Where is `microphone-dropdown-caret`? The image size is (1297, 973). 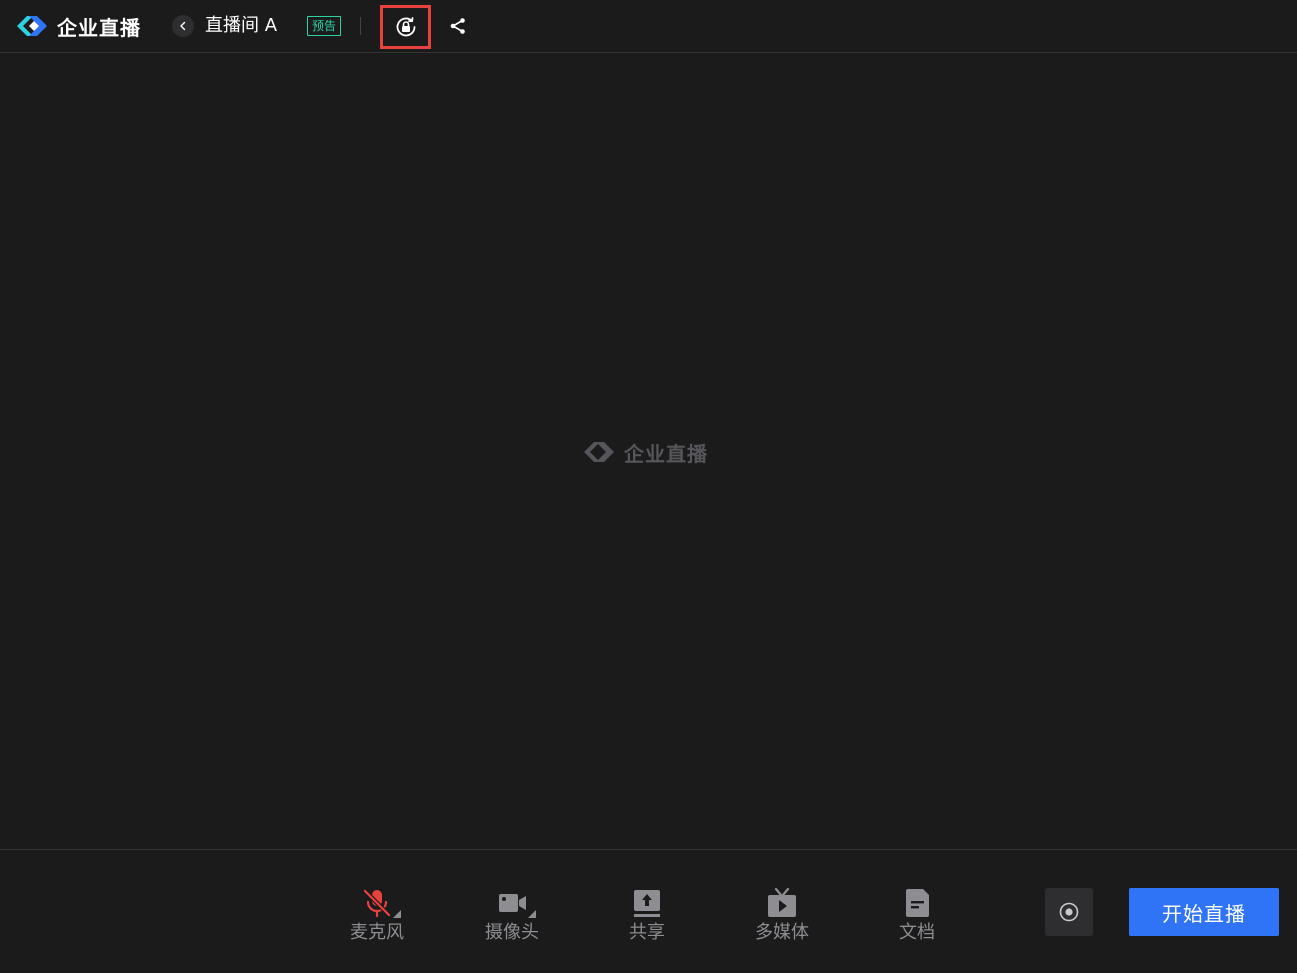
microphone-dropdown-caret is located at coordinates (397, 914).